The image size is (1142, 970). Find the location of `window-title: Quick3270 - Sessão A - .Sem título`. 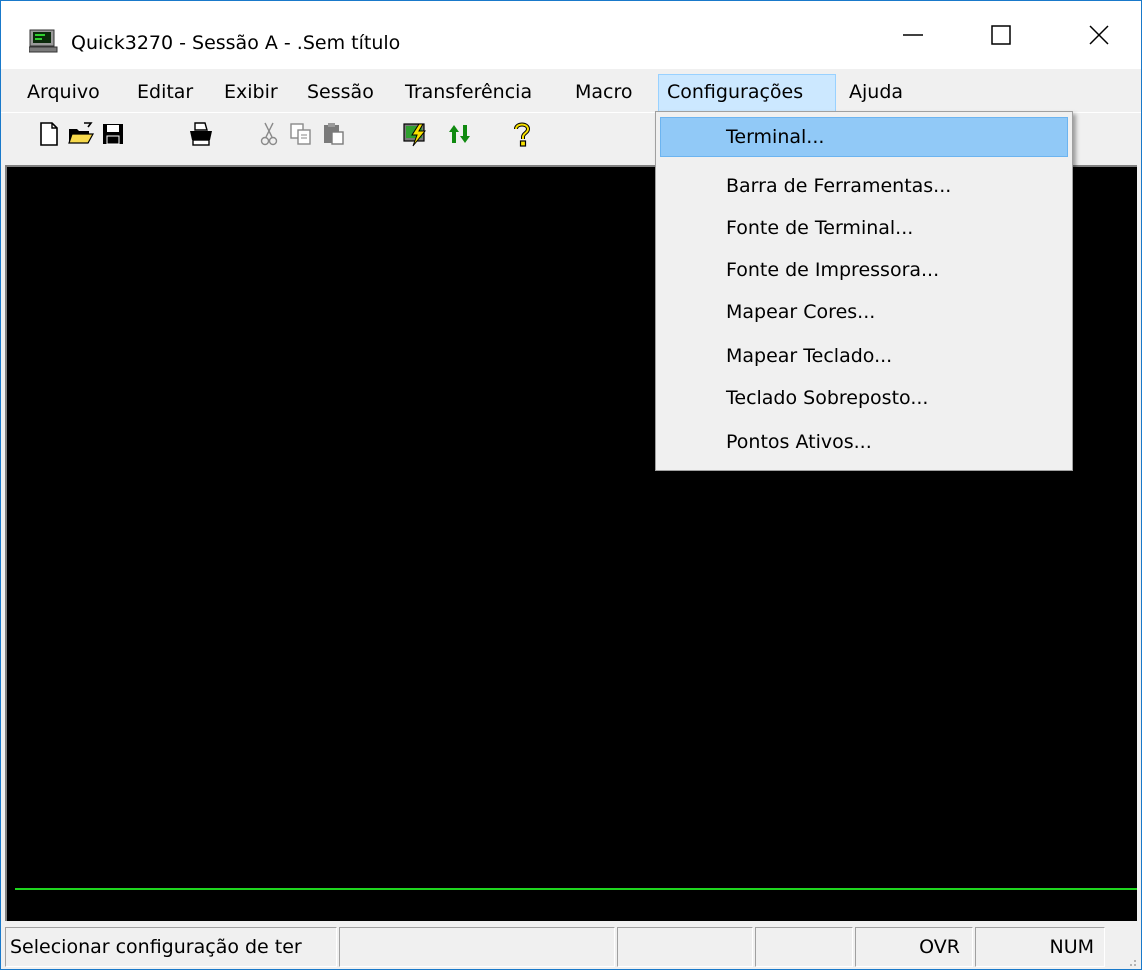

window-title: Quick3270 - Sessão A - .Sem título is located at coordinates (236, 43).